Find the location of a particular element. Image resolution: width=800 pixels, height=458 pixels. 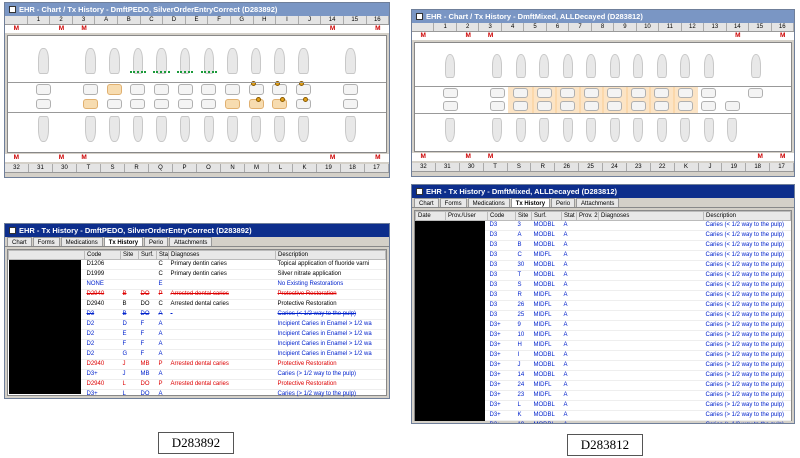

col-header-prov-2: Prov. 2 is located at coordinates (587, 216).